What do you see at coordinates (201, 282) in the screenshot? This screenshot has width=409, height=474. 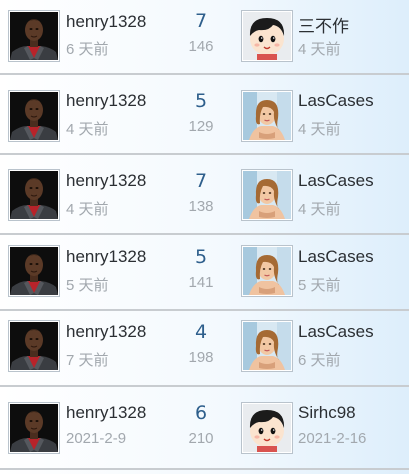 I see `view-count: 141` at bounding box center [201, 282].